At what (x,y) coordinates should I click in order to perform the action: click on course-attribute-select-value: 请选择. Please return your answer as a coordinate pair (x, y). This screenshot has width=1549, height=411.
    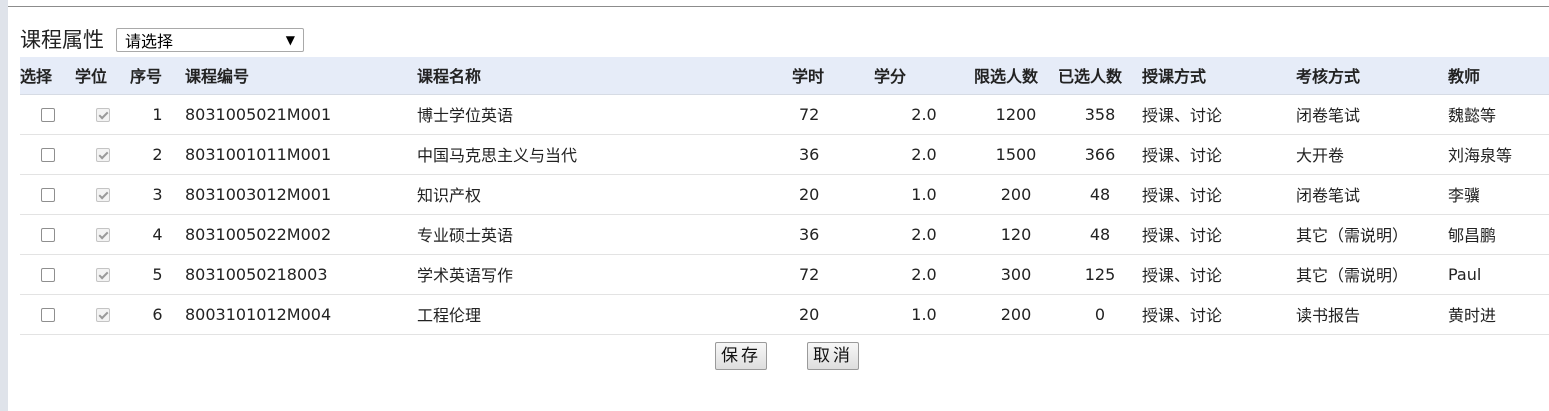
    Looking at the image, I should click on (149, 41).